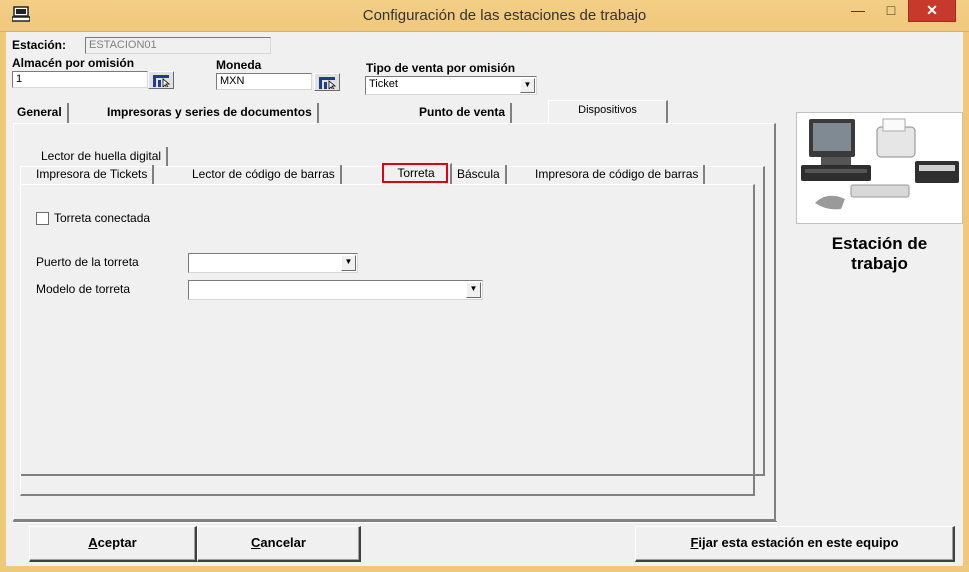 This screenshot has width=969, height=572. I want to click on accept-button-accel: A, so click(93, 542).